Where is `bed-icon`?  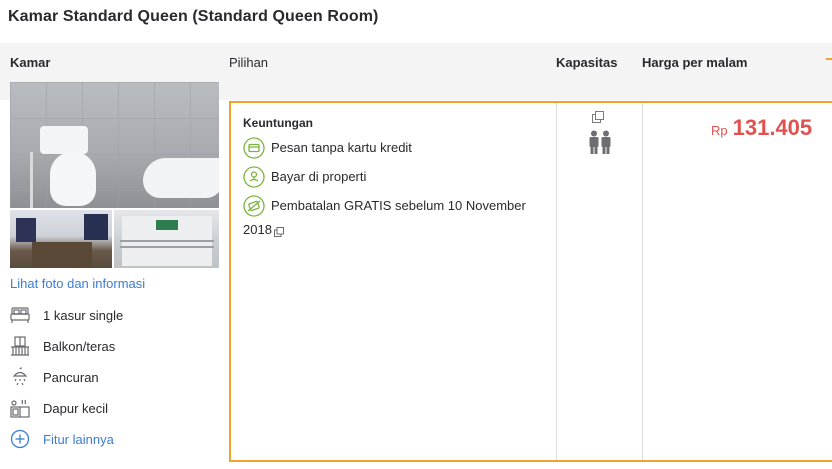
bed-icon is located at coordinates (20, 315).